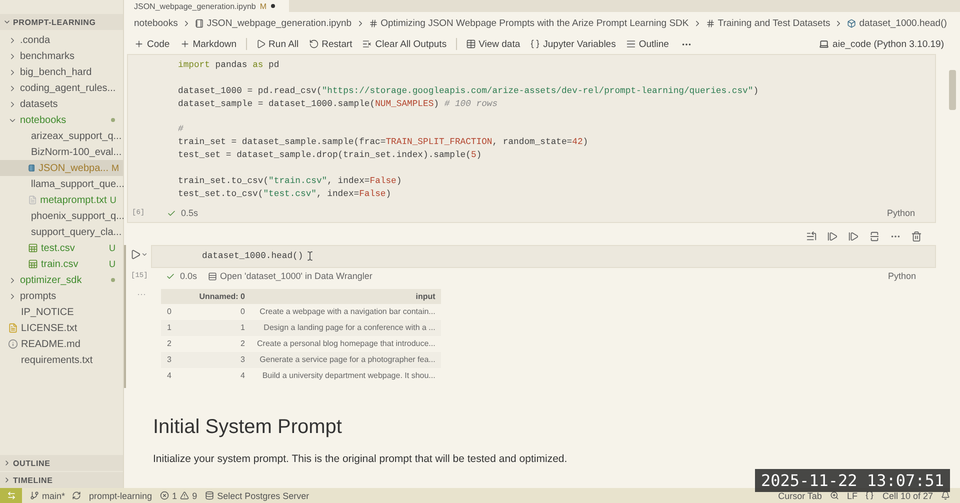 The width and height of the screenshot is (960, 503). What do you see at coordinates (61, 104) in the screenshot?
I see `folder-item: datasets` at bounding box center [61, 104].